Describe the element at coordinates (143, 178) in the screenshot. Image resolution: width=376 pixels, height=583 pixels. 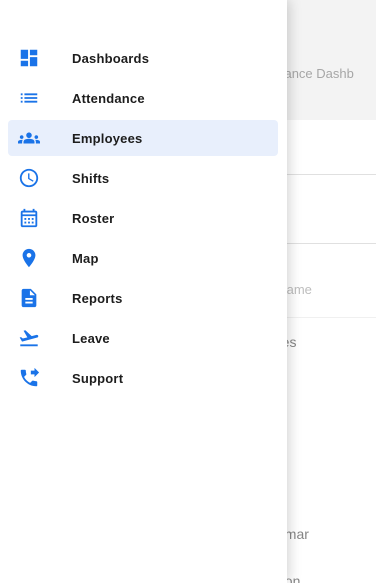
I see `nav-item-shifts: Shifts` at that location.